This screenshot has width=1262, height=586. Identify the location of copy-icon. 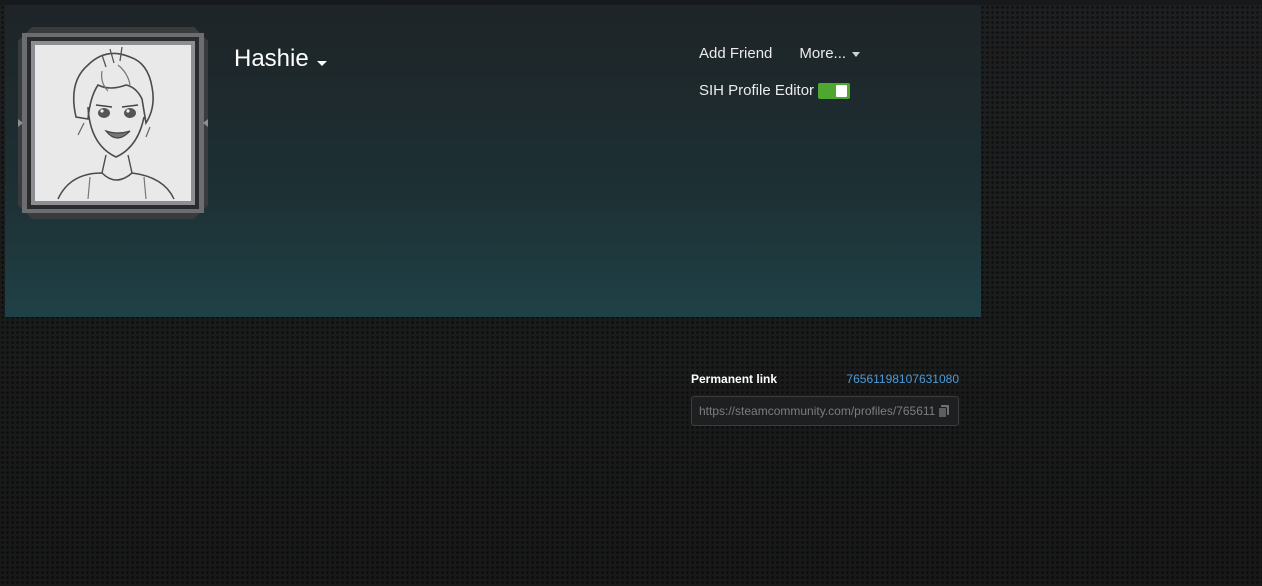
(944, 411).